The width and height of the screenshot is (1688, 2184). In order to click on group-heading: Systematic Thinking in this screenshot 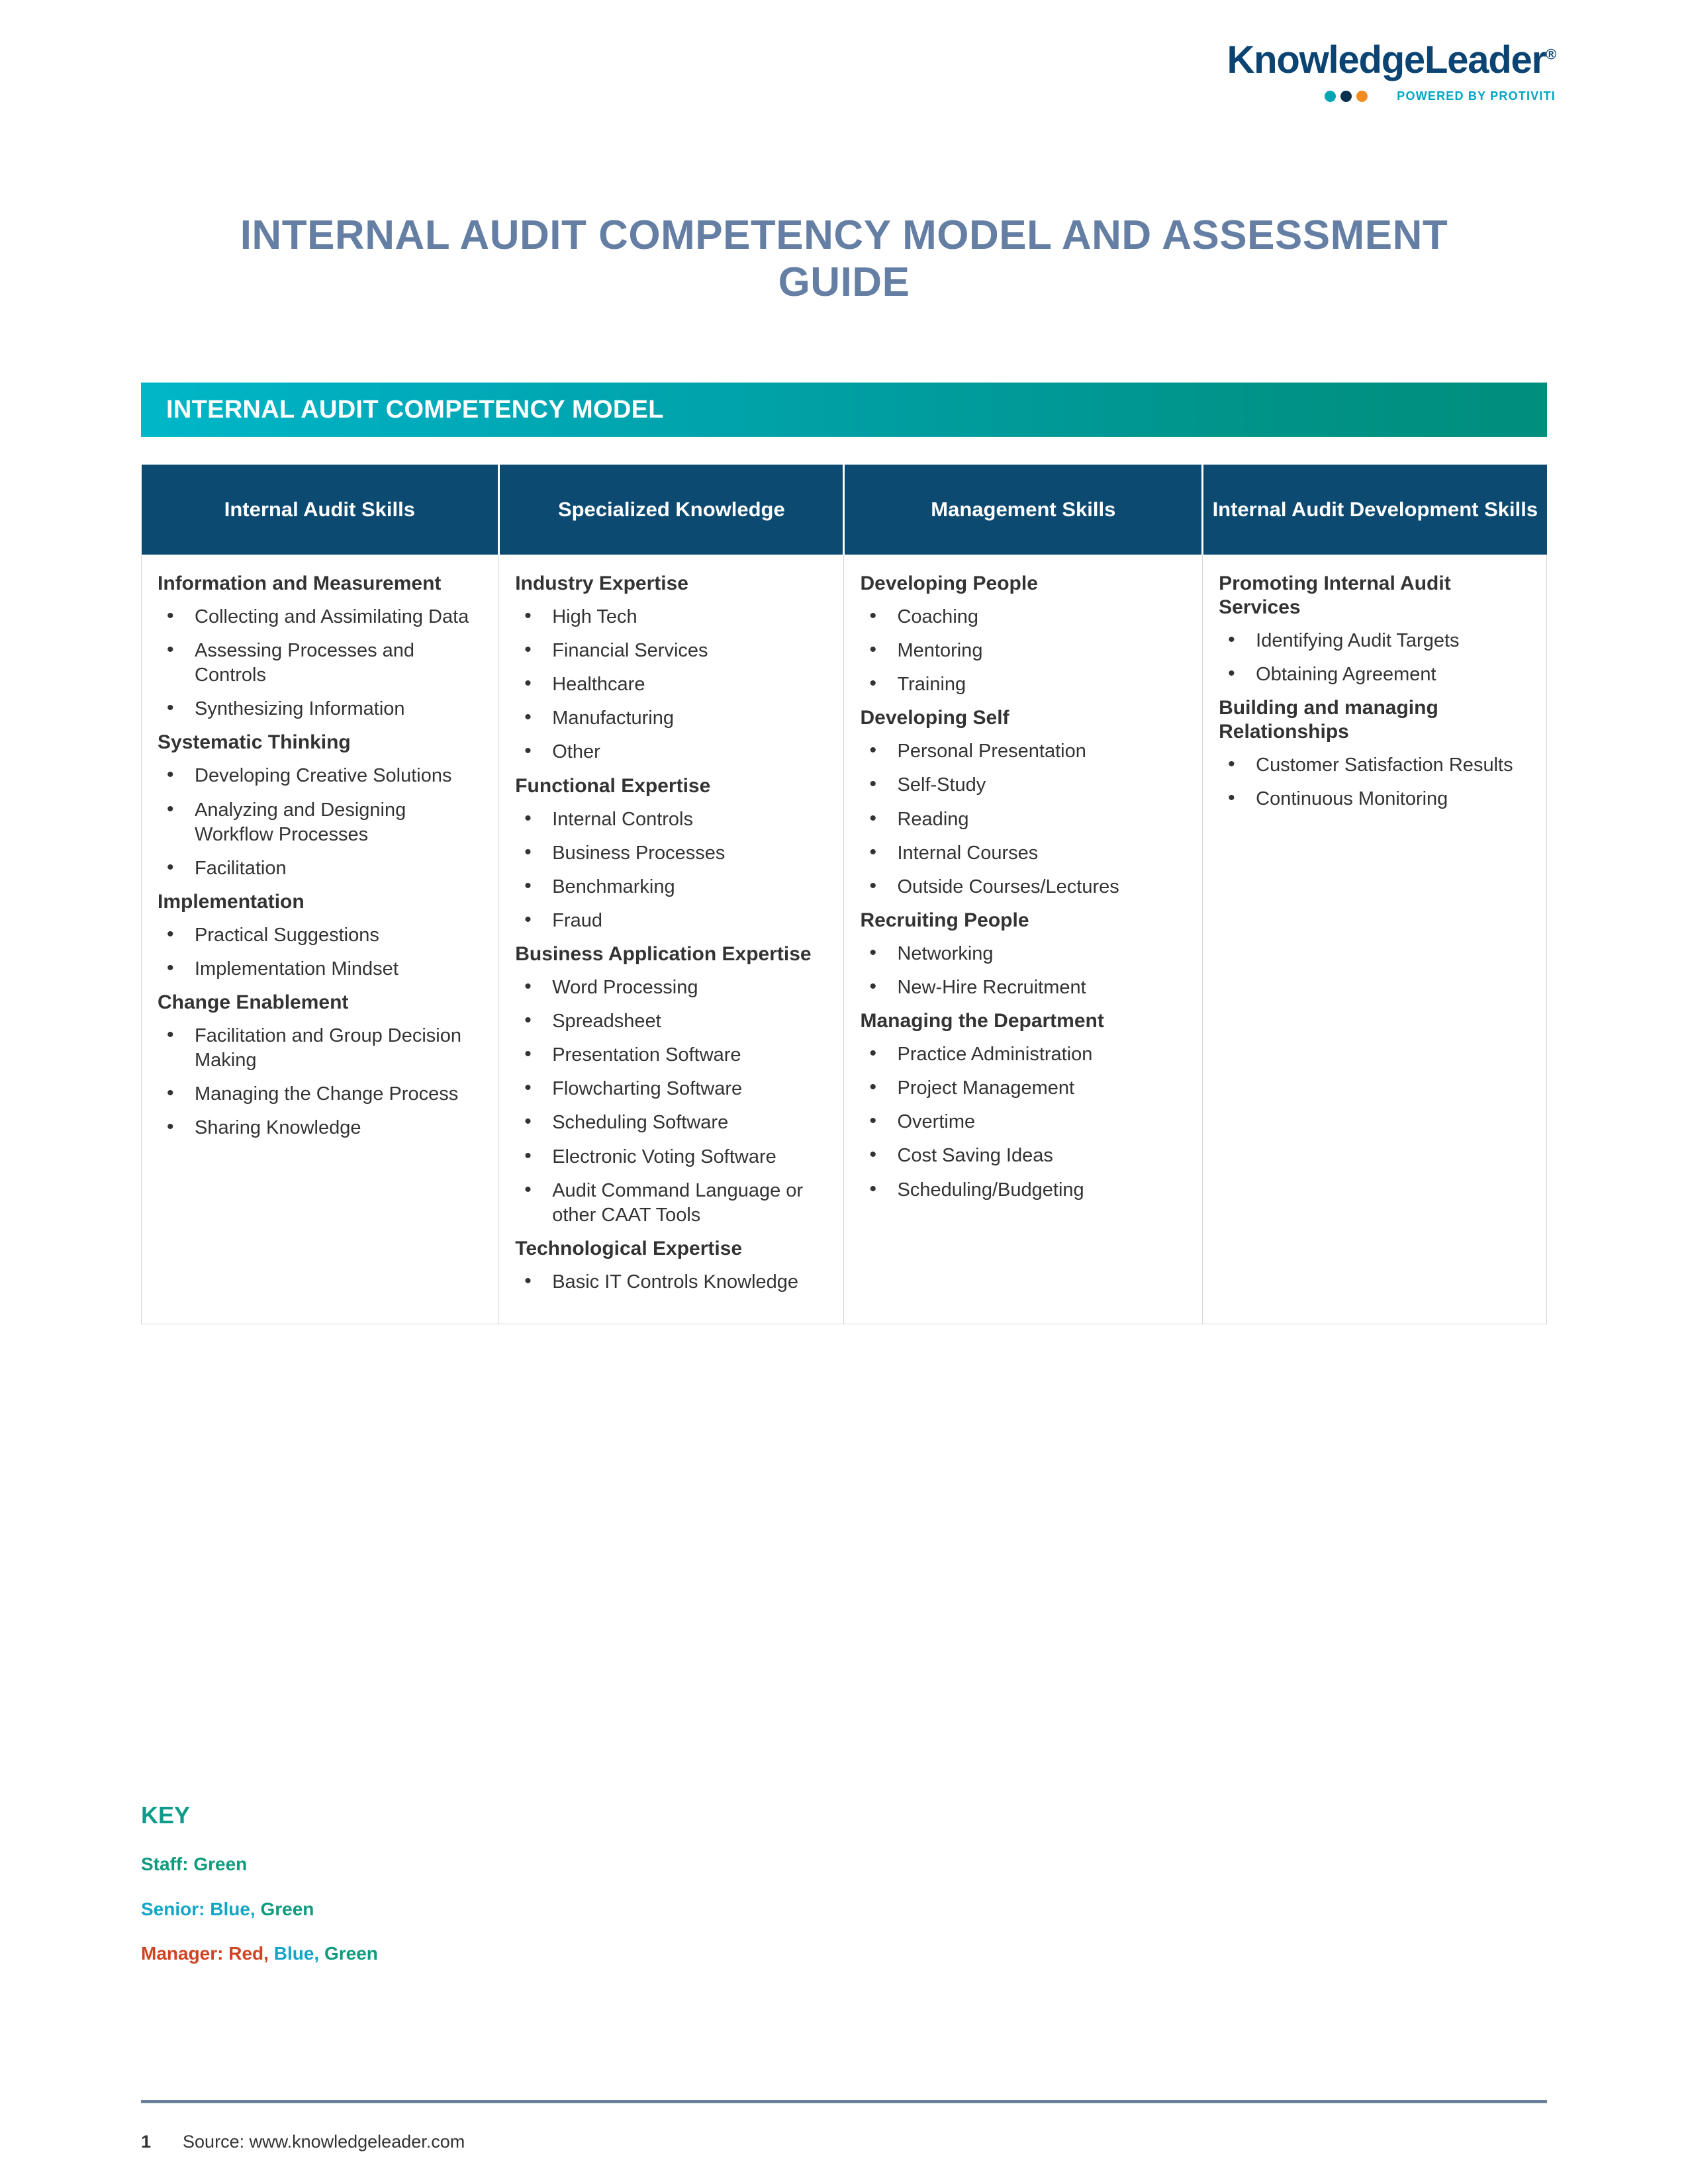, I will do `click(254, 742)`.